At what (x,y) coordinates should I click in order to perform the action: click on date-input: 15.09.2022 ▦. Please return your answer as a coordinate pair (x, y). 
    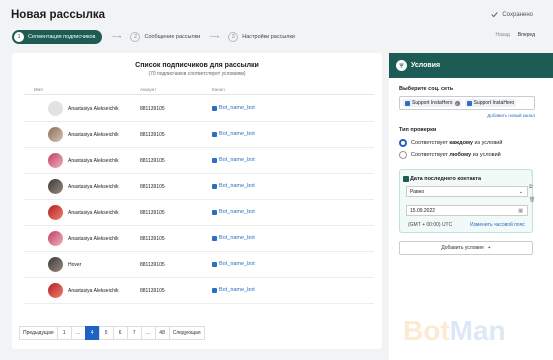
    Looking at the image, I should click on (467, 210).